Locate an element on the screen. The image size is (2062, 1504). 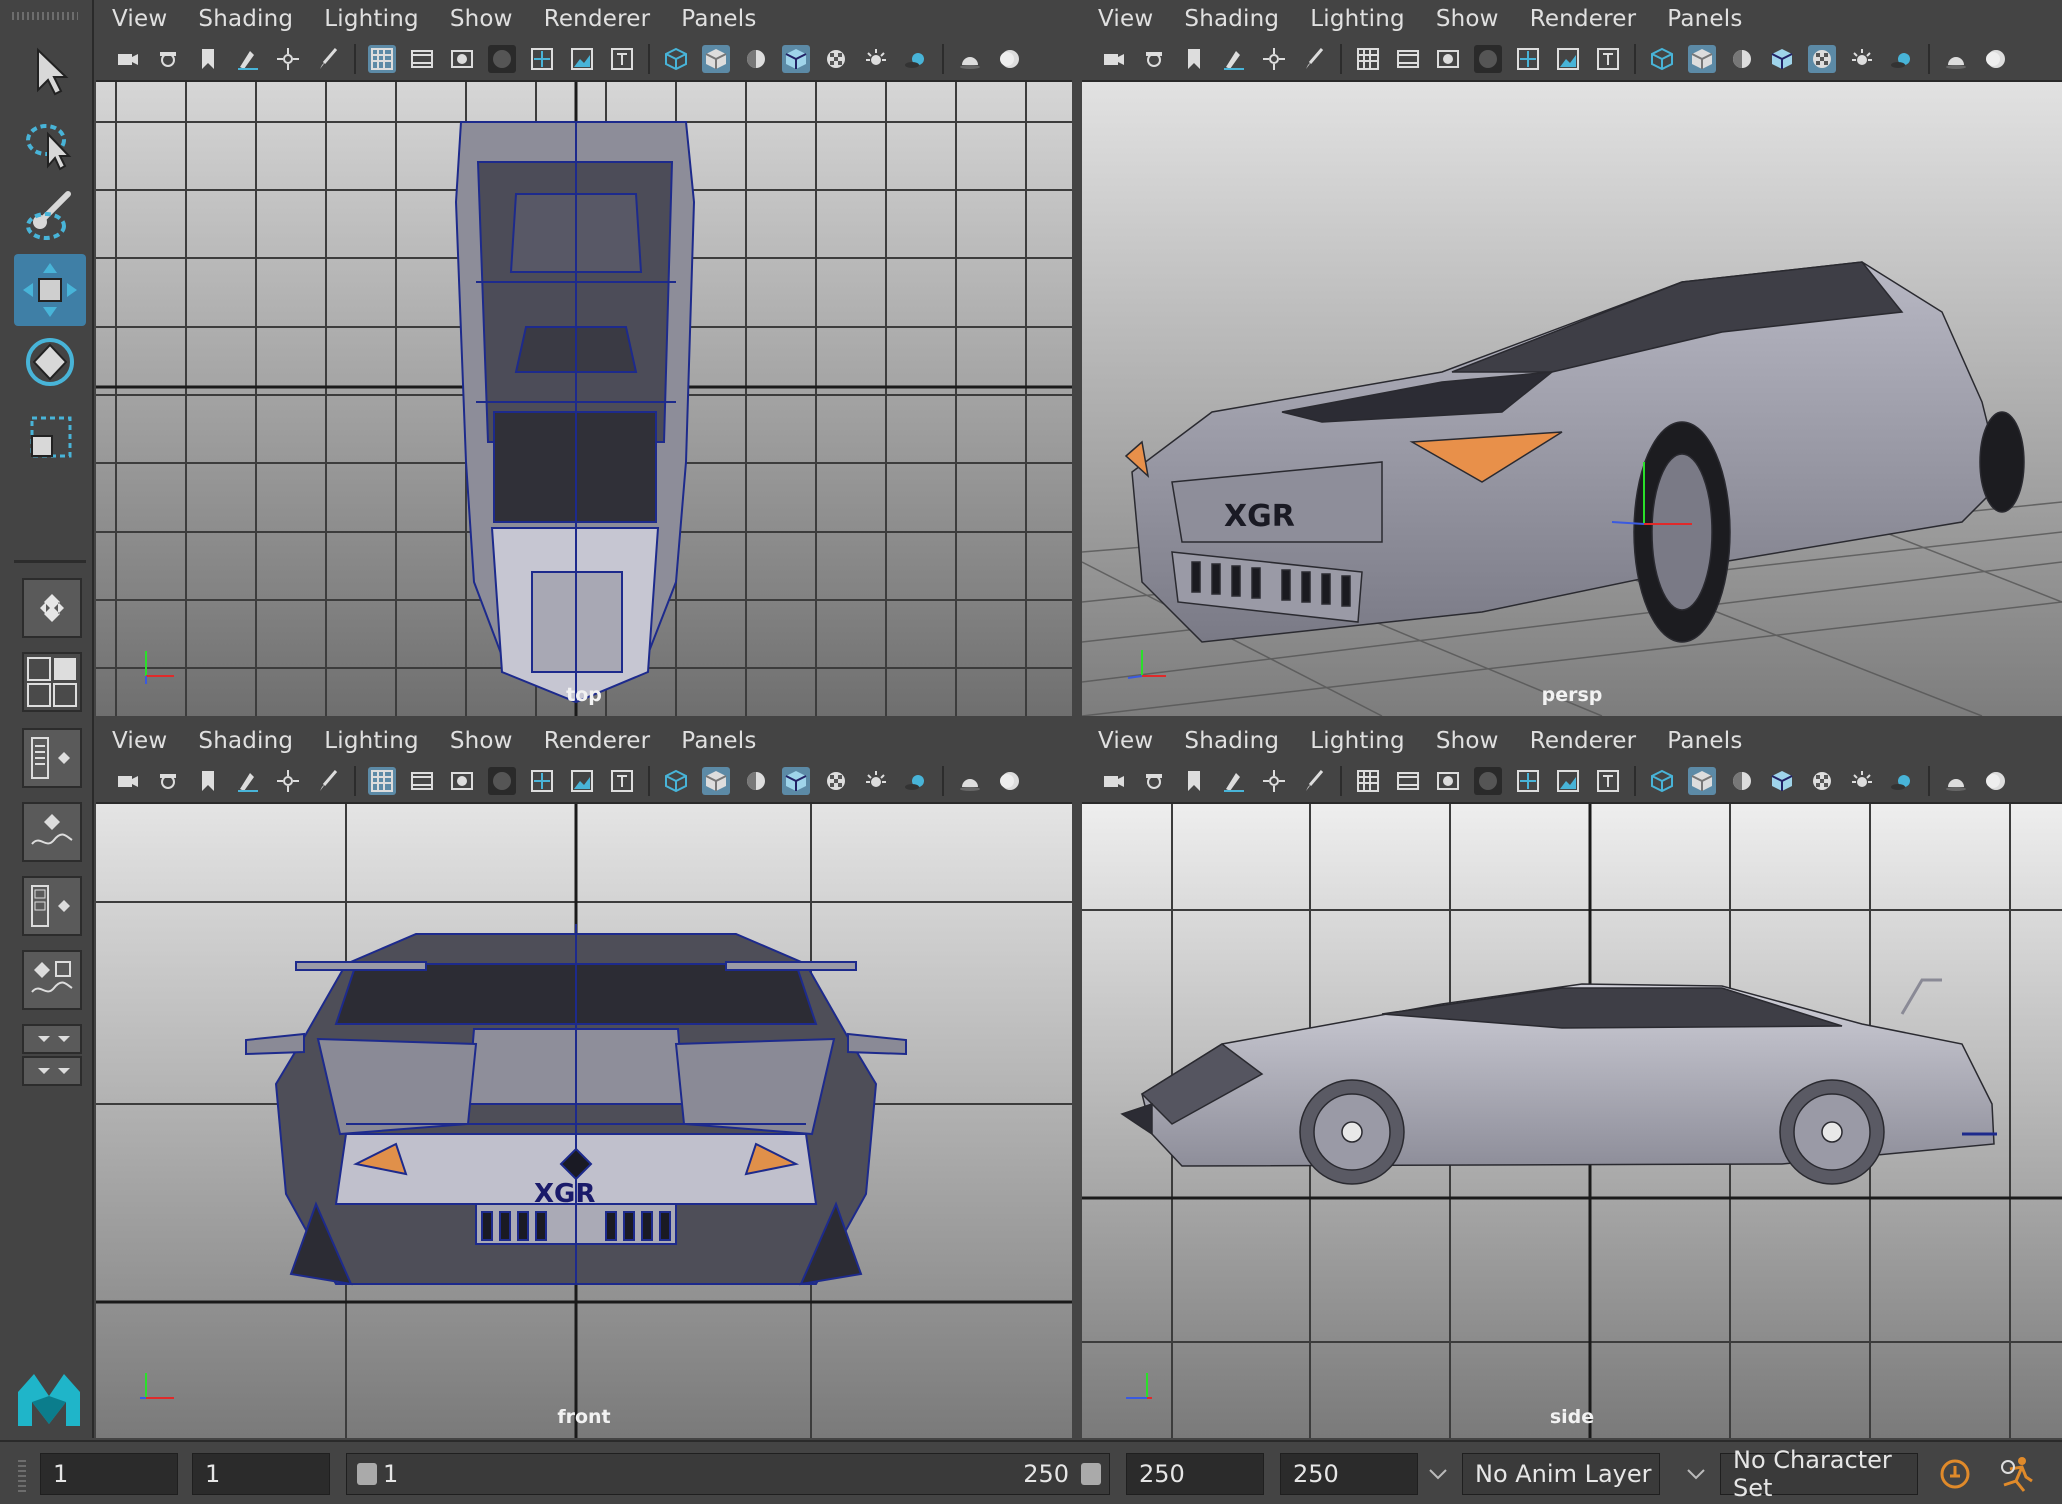
menu-lighting: Lighting is located at coordinates (371, 741).